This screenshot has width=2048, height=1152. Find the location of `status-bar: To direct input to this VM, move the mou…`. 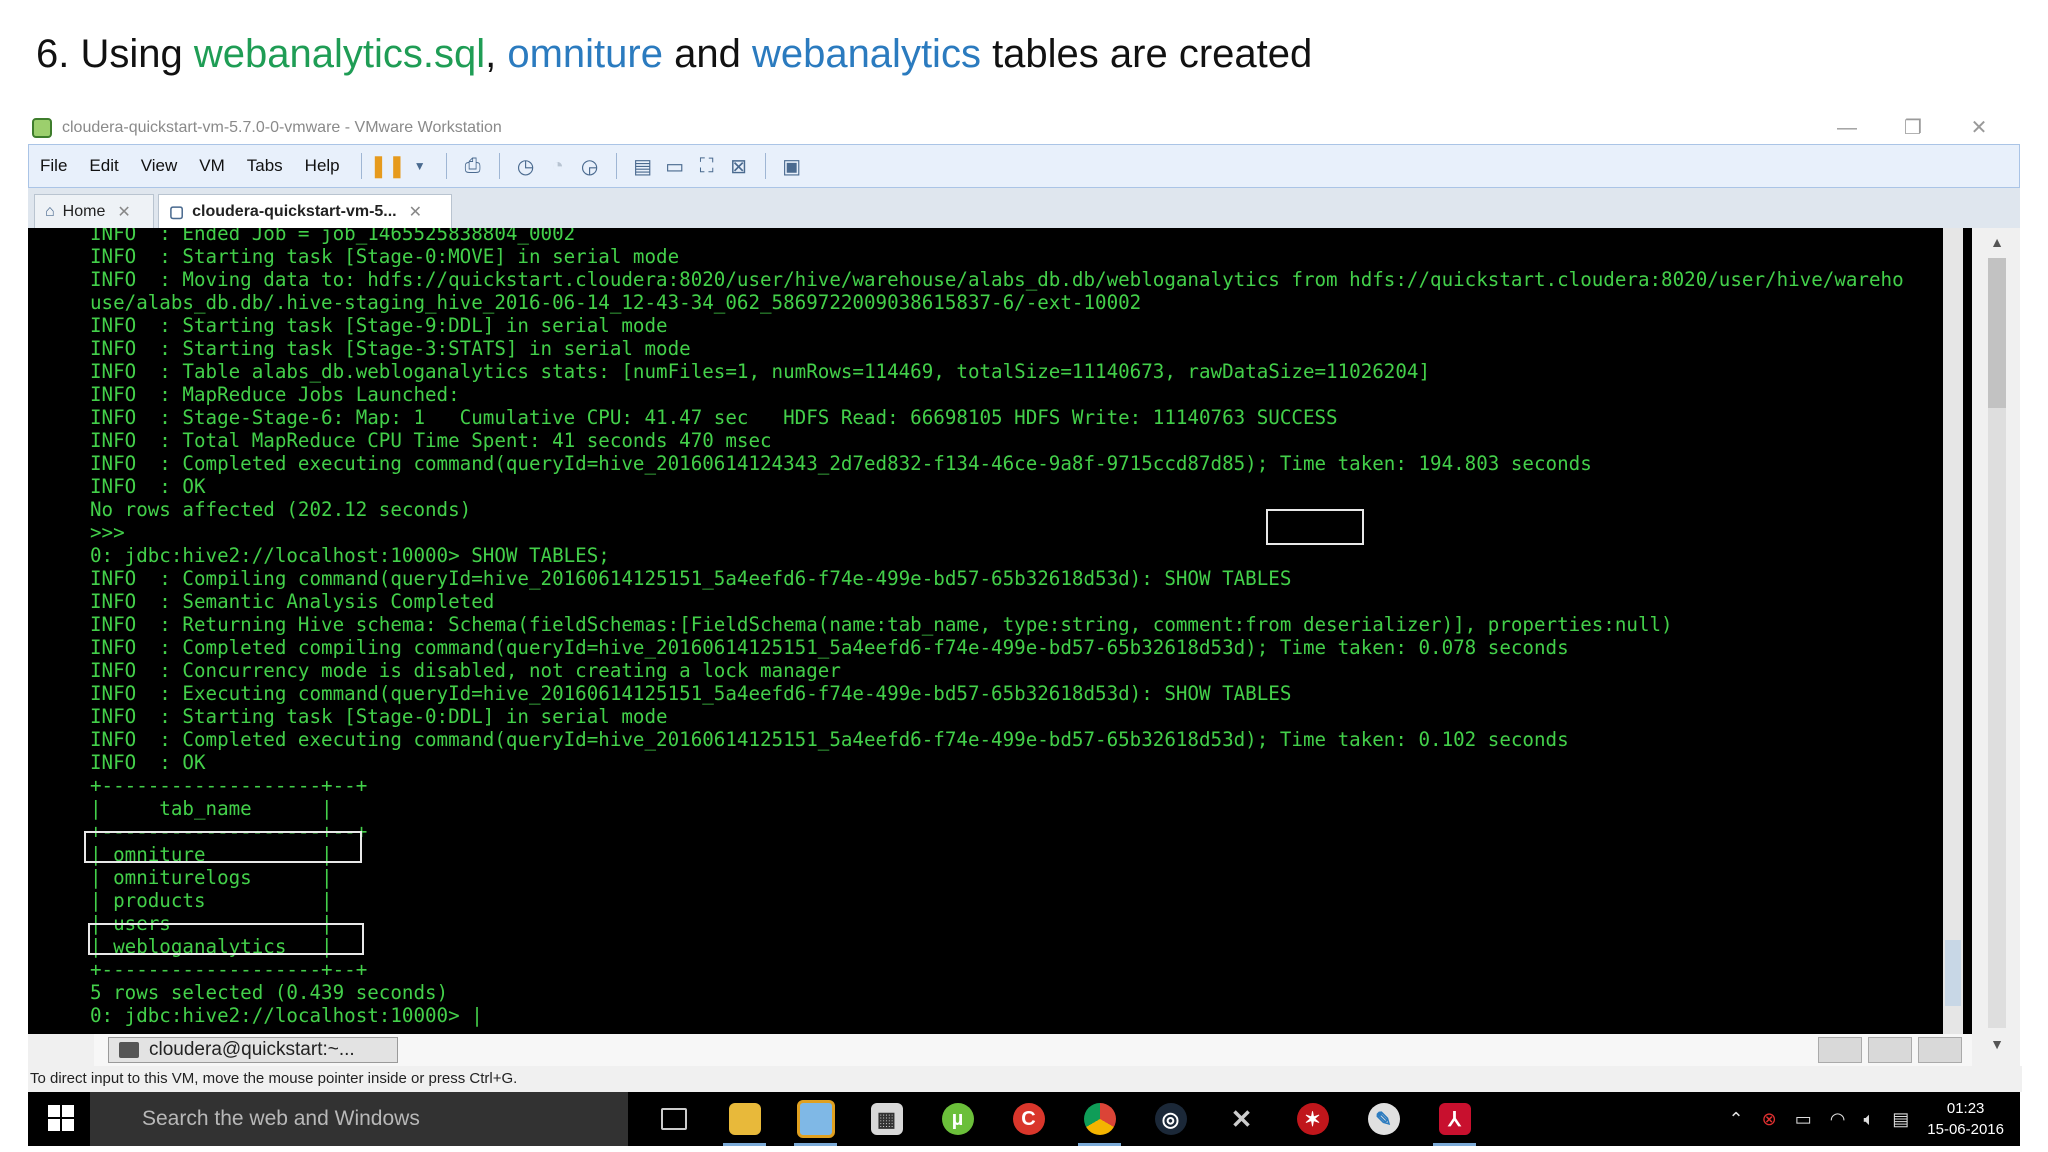

status-bar: To direct input to this VM, move the mou… is located at coordinates (1025, 1079).